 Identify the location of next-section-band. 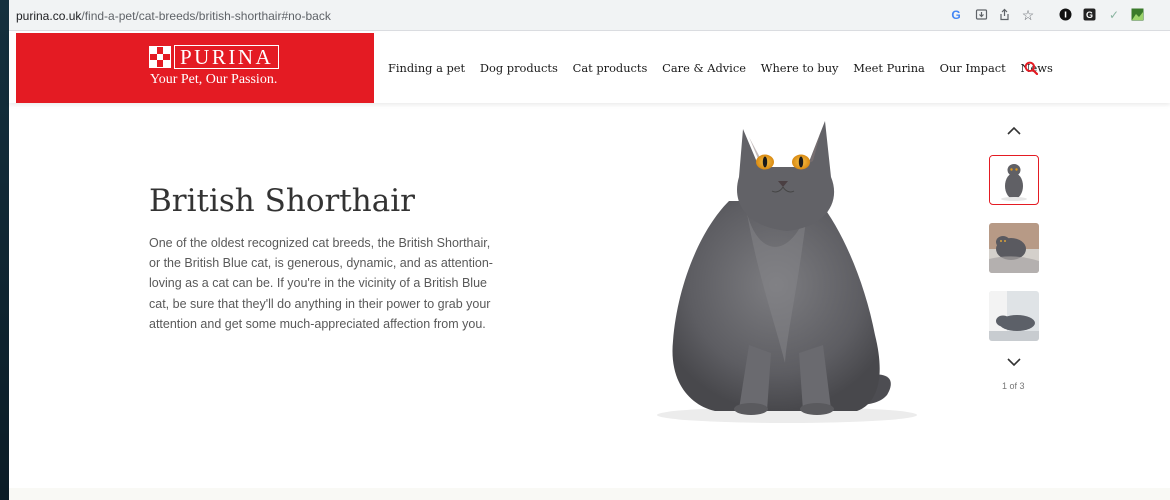
(589, 494).